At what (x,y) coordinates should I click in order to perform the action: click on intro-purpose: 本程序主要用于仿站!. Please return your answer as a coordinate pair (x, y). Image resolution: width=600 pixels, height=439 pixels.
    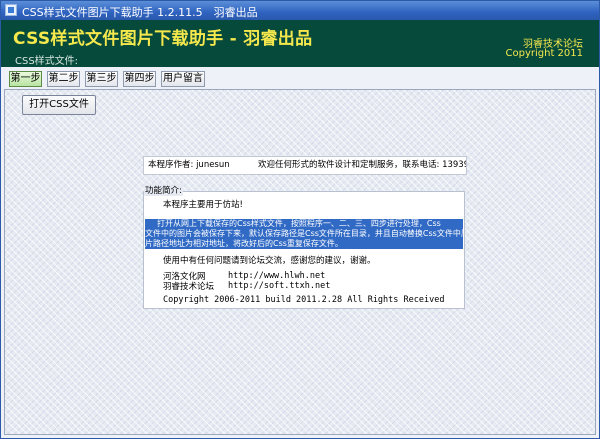
    Looking at the image, I should click on (203, 205).